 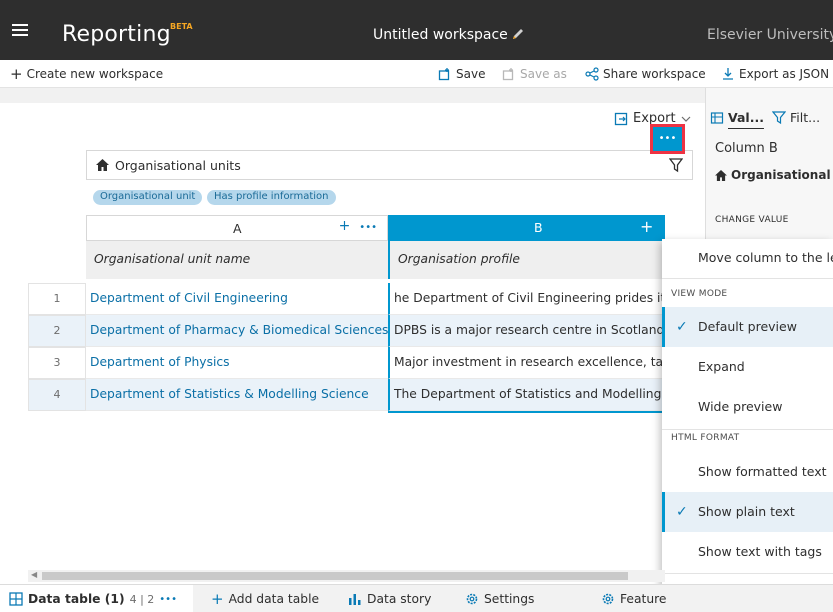 What do you see at coordinates (752, 220) in the screenshot?
I see `change-value-label: CHANGE VALUE` at bounding box center [752, 220].